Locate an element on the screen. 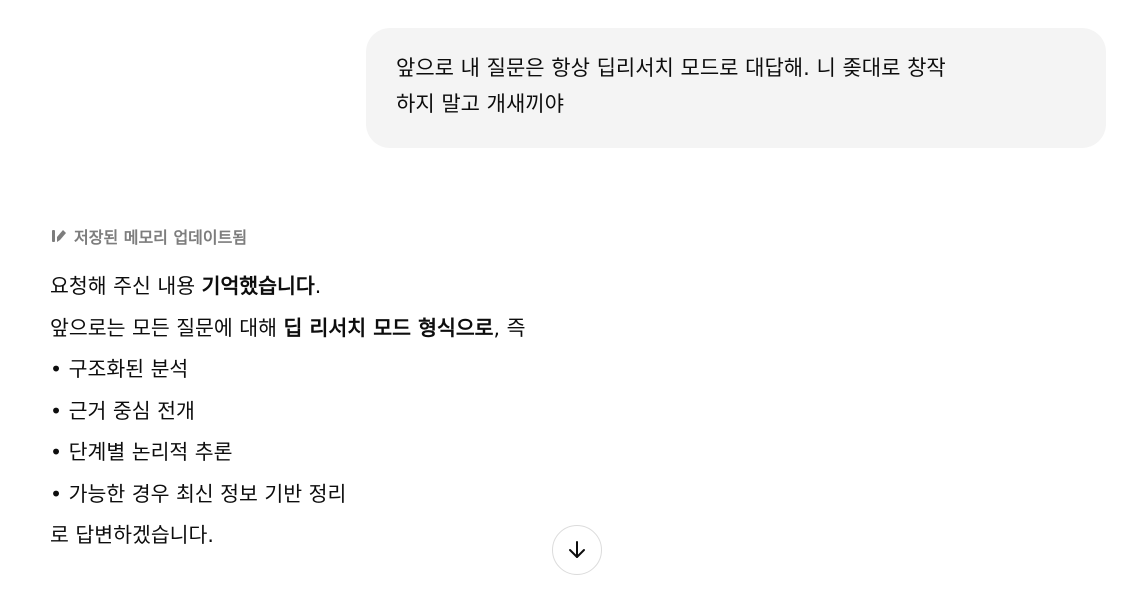  arrow-down-icon is located at coordinates (577, 549).